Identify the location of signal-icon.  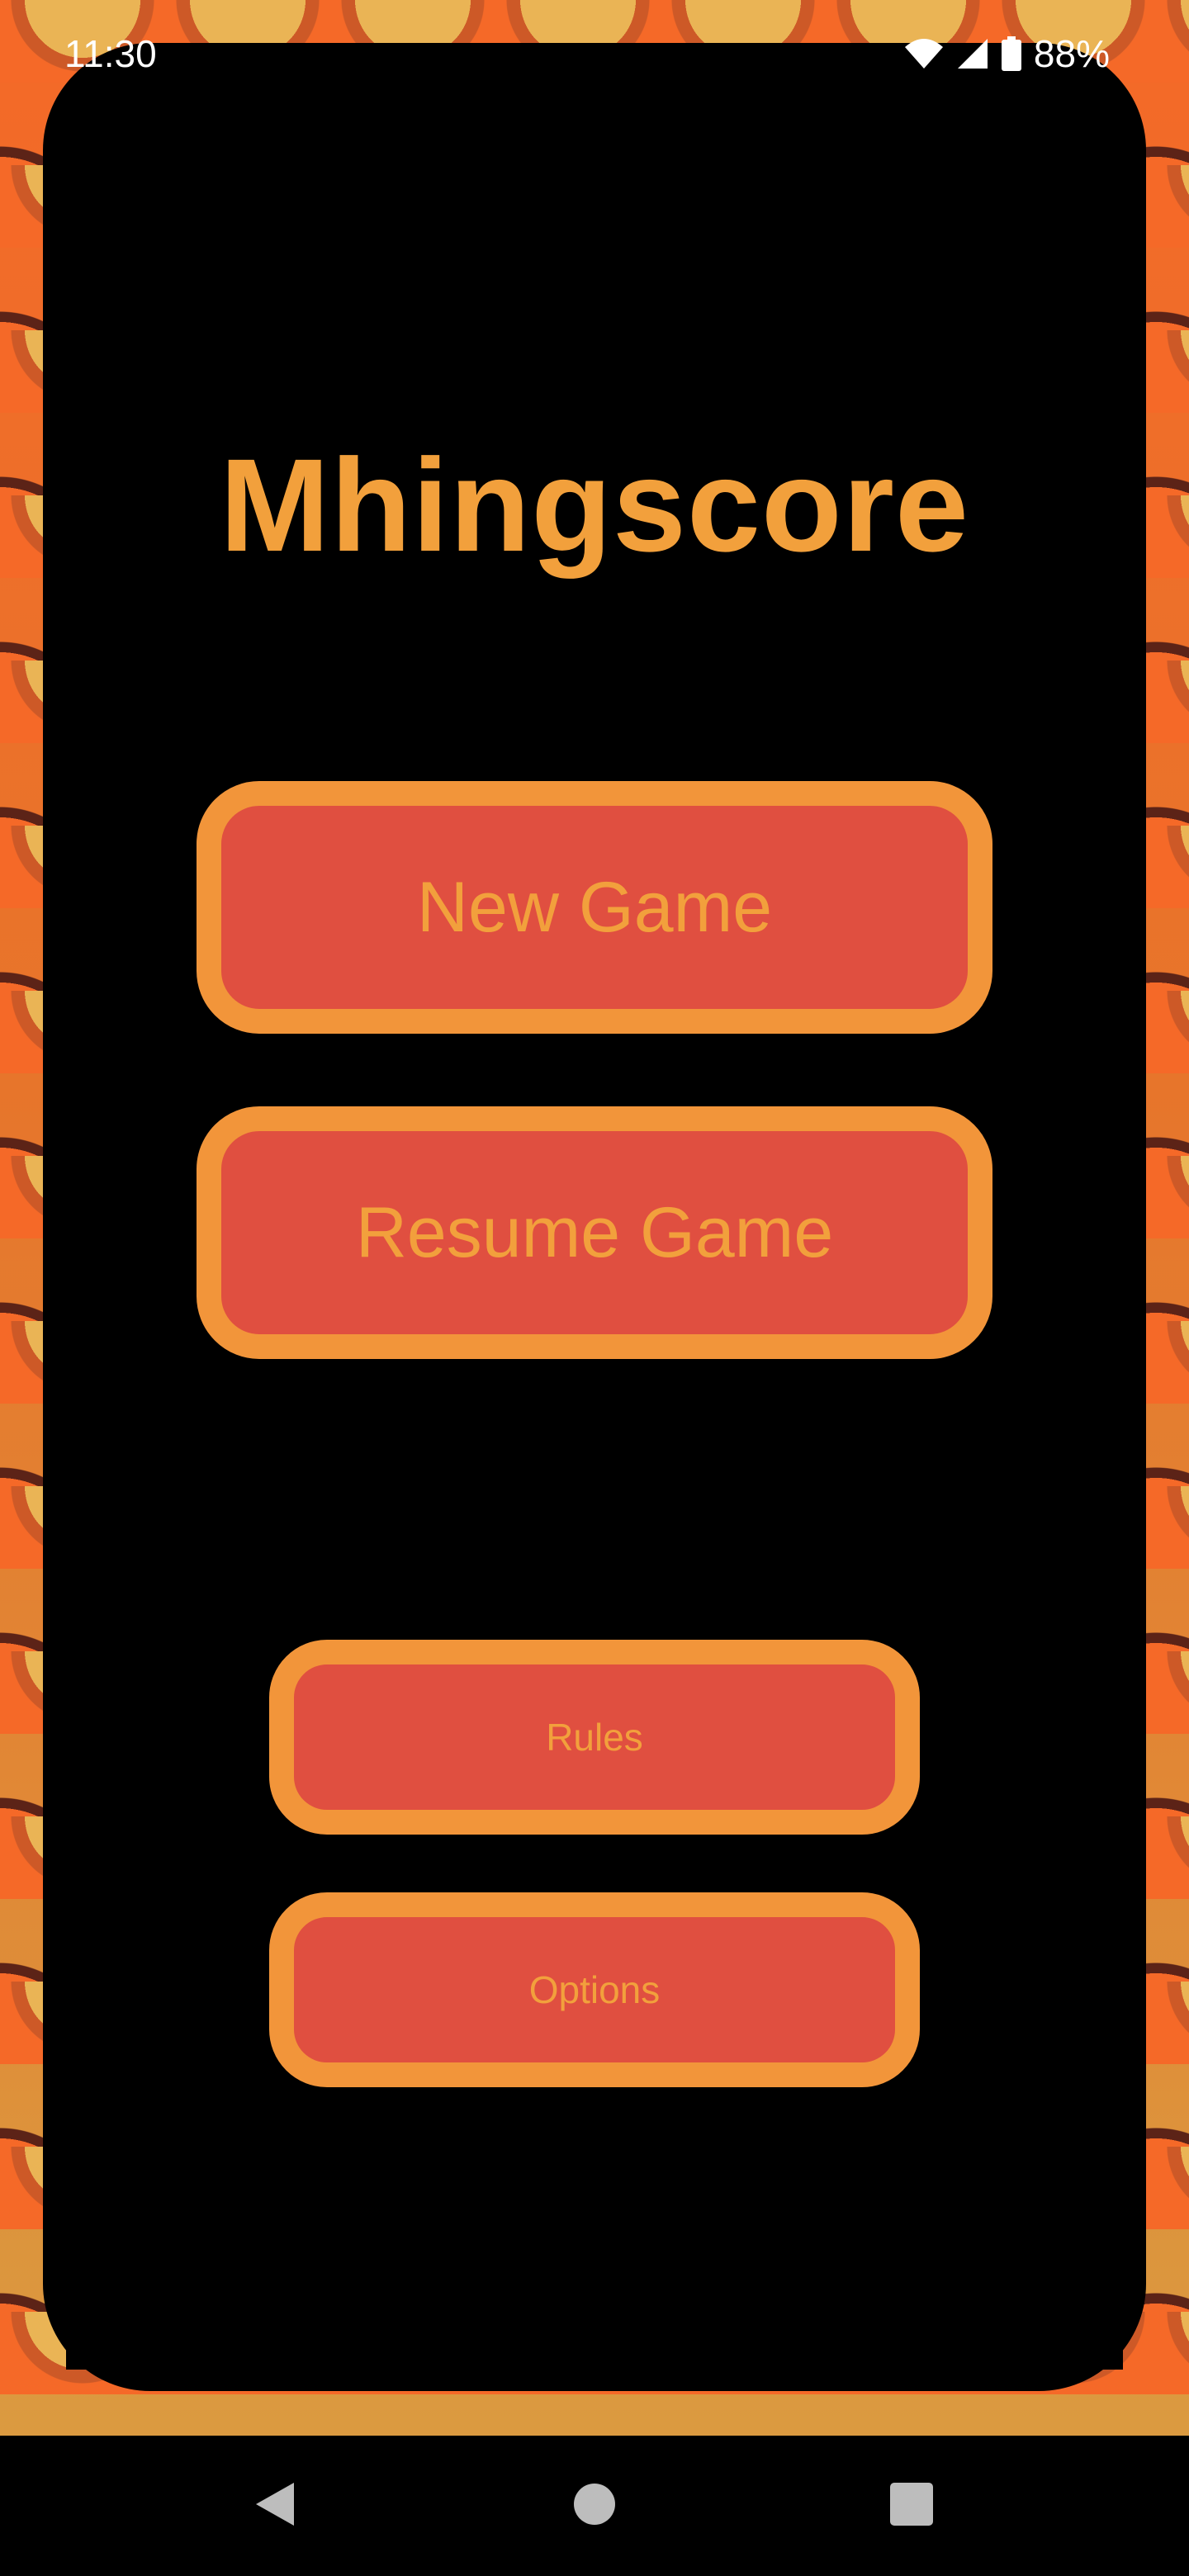
(972, 53).